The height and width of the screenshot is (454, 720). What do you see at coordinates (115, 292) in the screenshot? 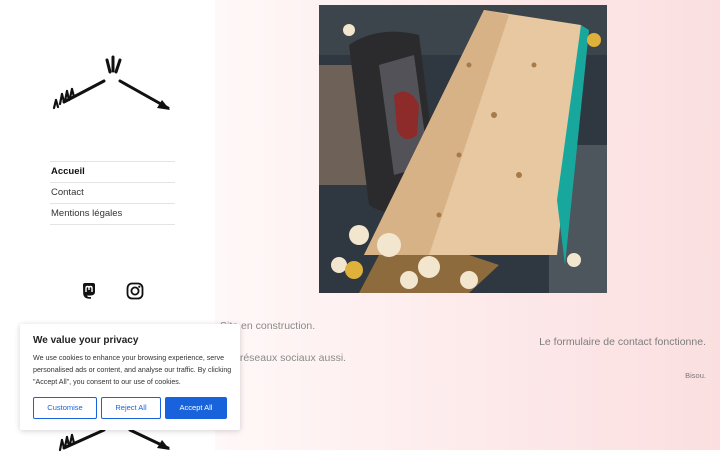
I see `social-links` at bounding box center [115, 292].